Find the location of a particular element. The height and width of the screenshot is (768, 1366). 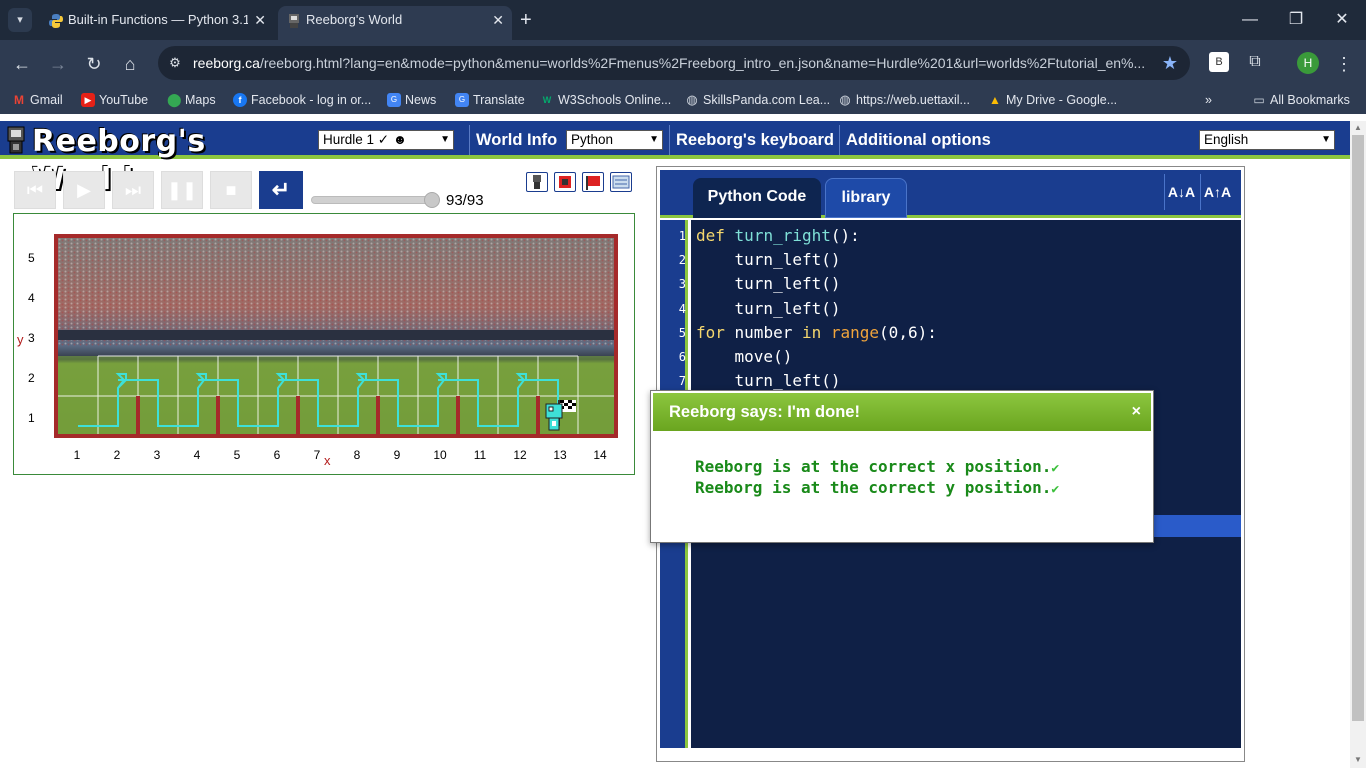

reverse-step-button: ⏮ is located at coordinates (35, 190).